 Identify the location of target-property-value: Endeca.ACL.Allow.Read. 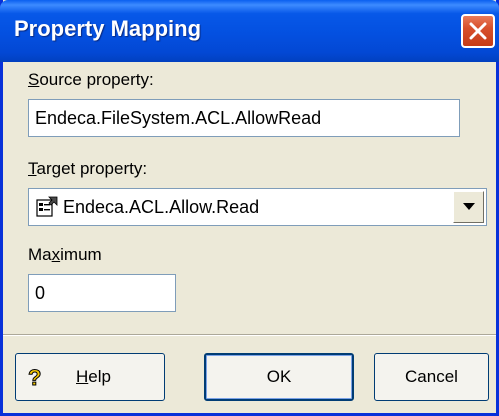
(161, 206).